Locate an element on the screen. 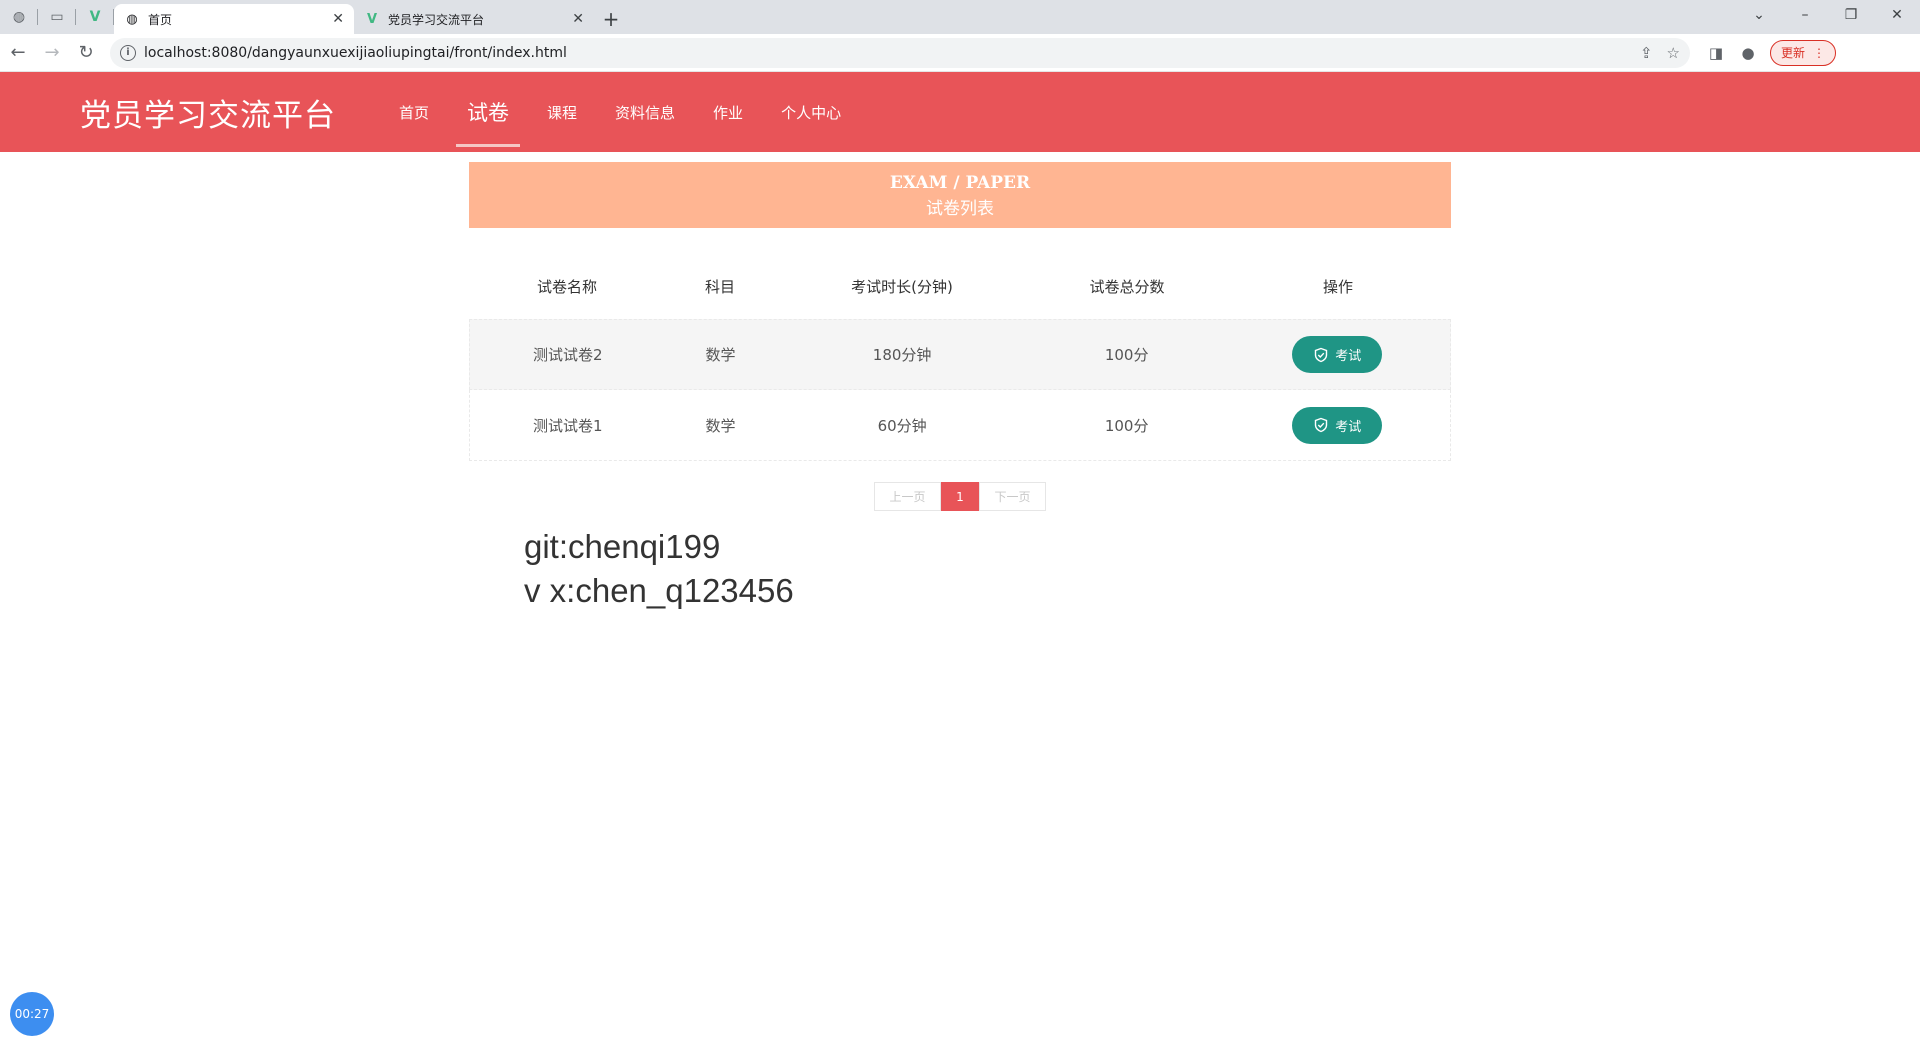 This screenshot has height=1040, width=1920. header-subject: 科目 is located at coordinates (719, 286).